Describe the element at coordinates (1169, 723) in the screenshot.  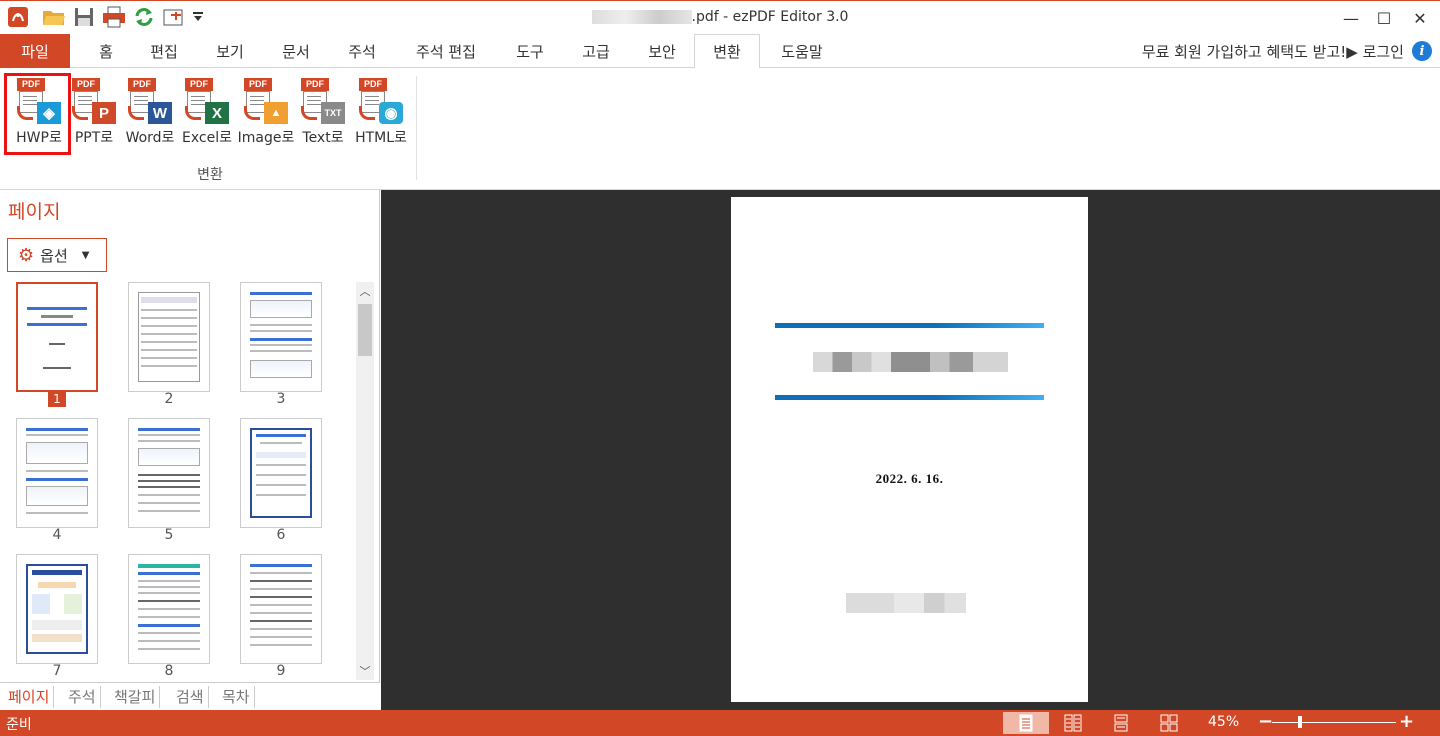
I see `grid-view-icon` at that location.